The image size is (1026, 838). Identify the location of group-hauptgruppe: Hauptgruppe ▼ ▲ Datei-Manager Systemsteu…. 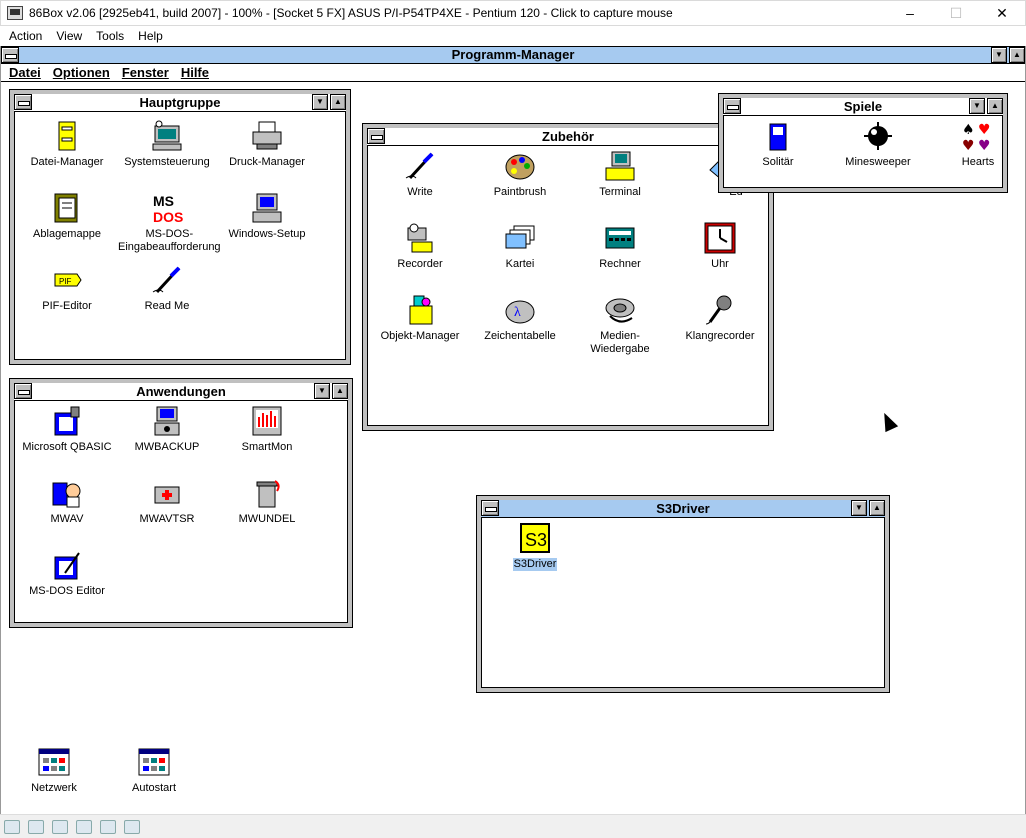
(180, 227).